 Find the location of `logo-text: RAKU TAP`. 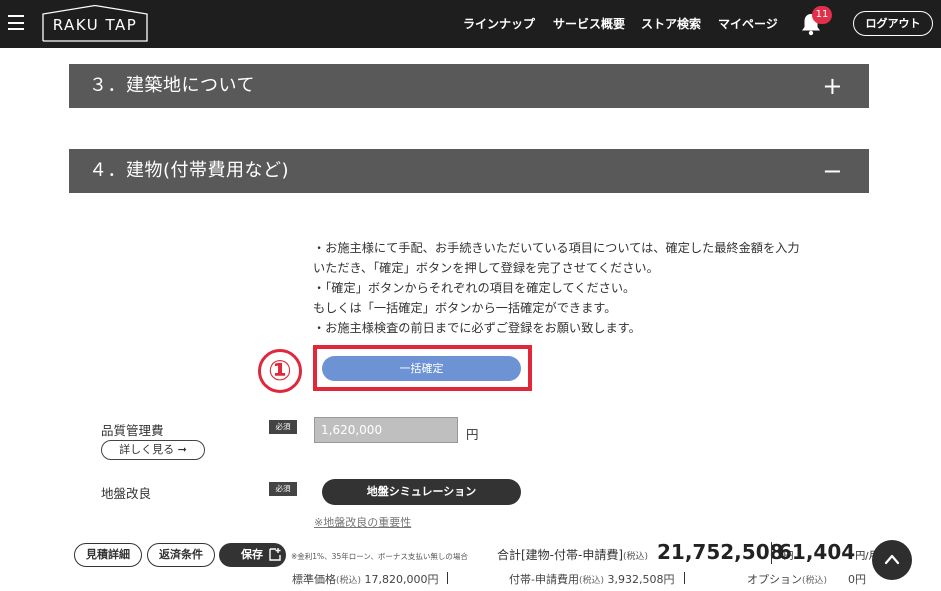

logo-text: RAKU TAP is located at coordinates (95, 25).